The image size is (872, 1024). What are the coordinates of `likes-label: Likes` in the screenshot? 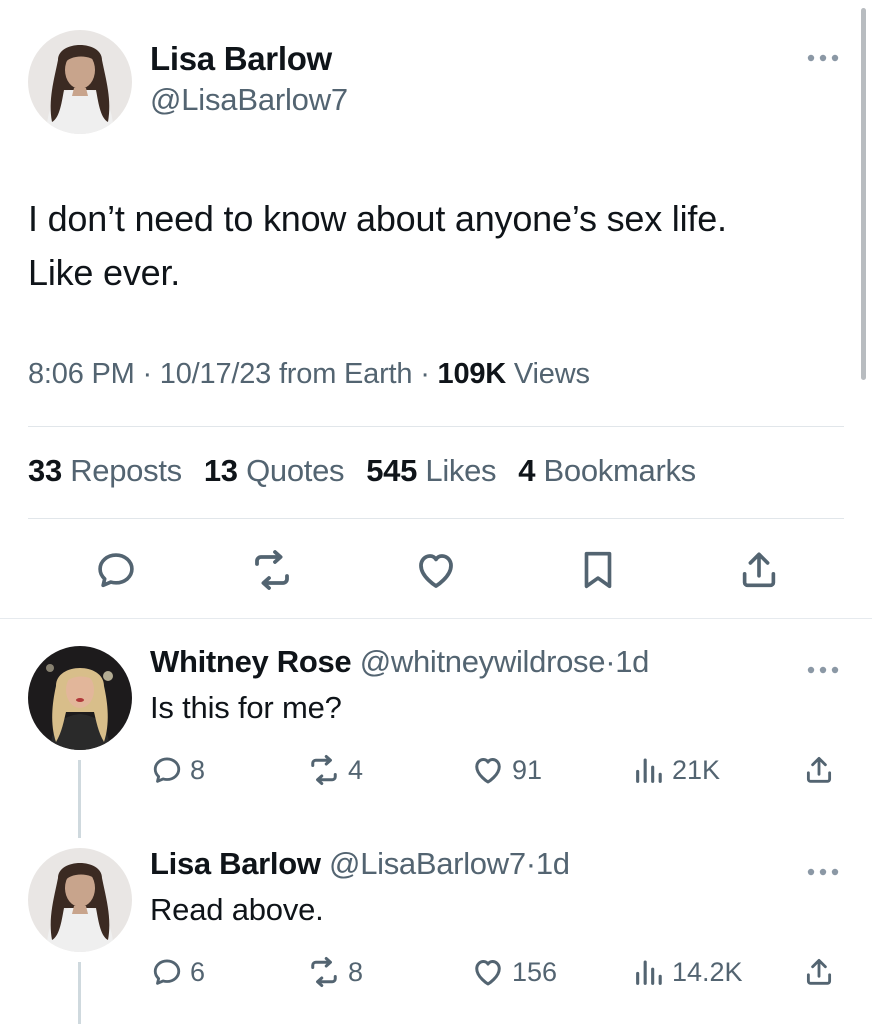 It's located at (461, 470).